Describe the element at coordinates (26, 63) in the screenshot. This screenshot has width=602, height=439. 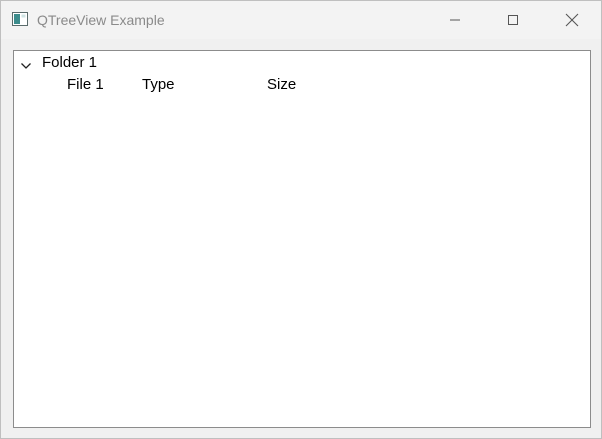
I see `chevron-down-icon` at that location.